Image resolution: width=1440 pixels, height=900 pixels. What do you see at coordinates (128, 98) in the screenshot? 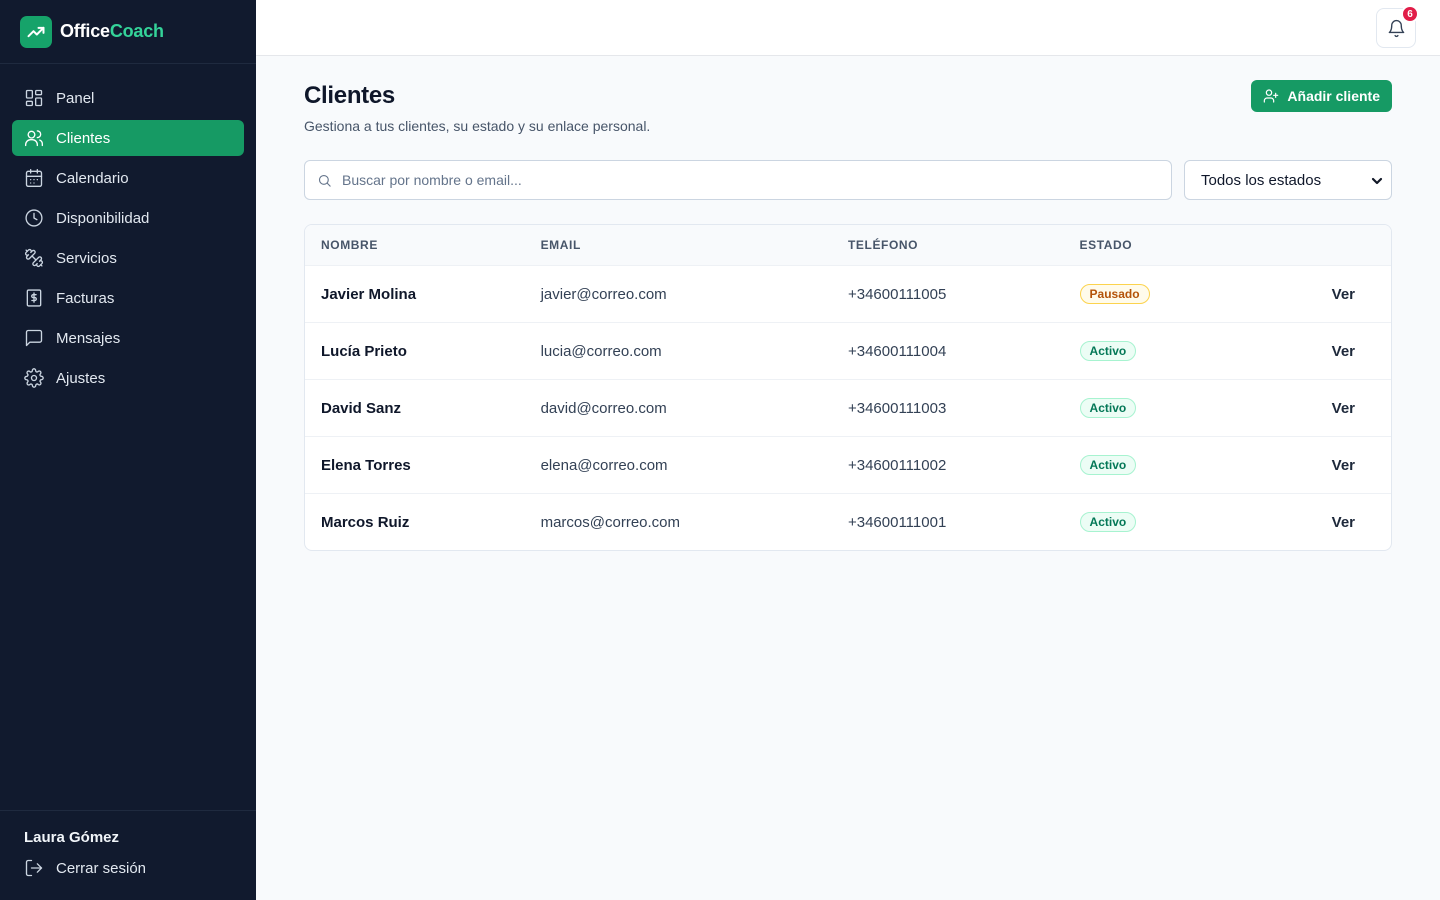
I see `sidebar-item-panel: Panel` at bounding box center [128, 98].